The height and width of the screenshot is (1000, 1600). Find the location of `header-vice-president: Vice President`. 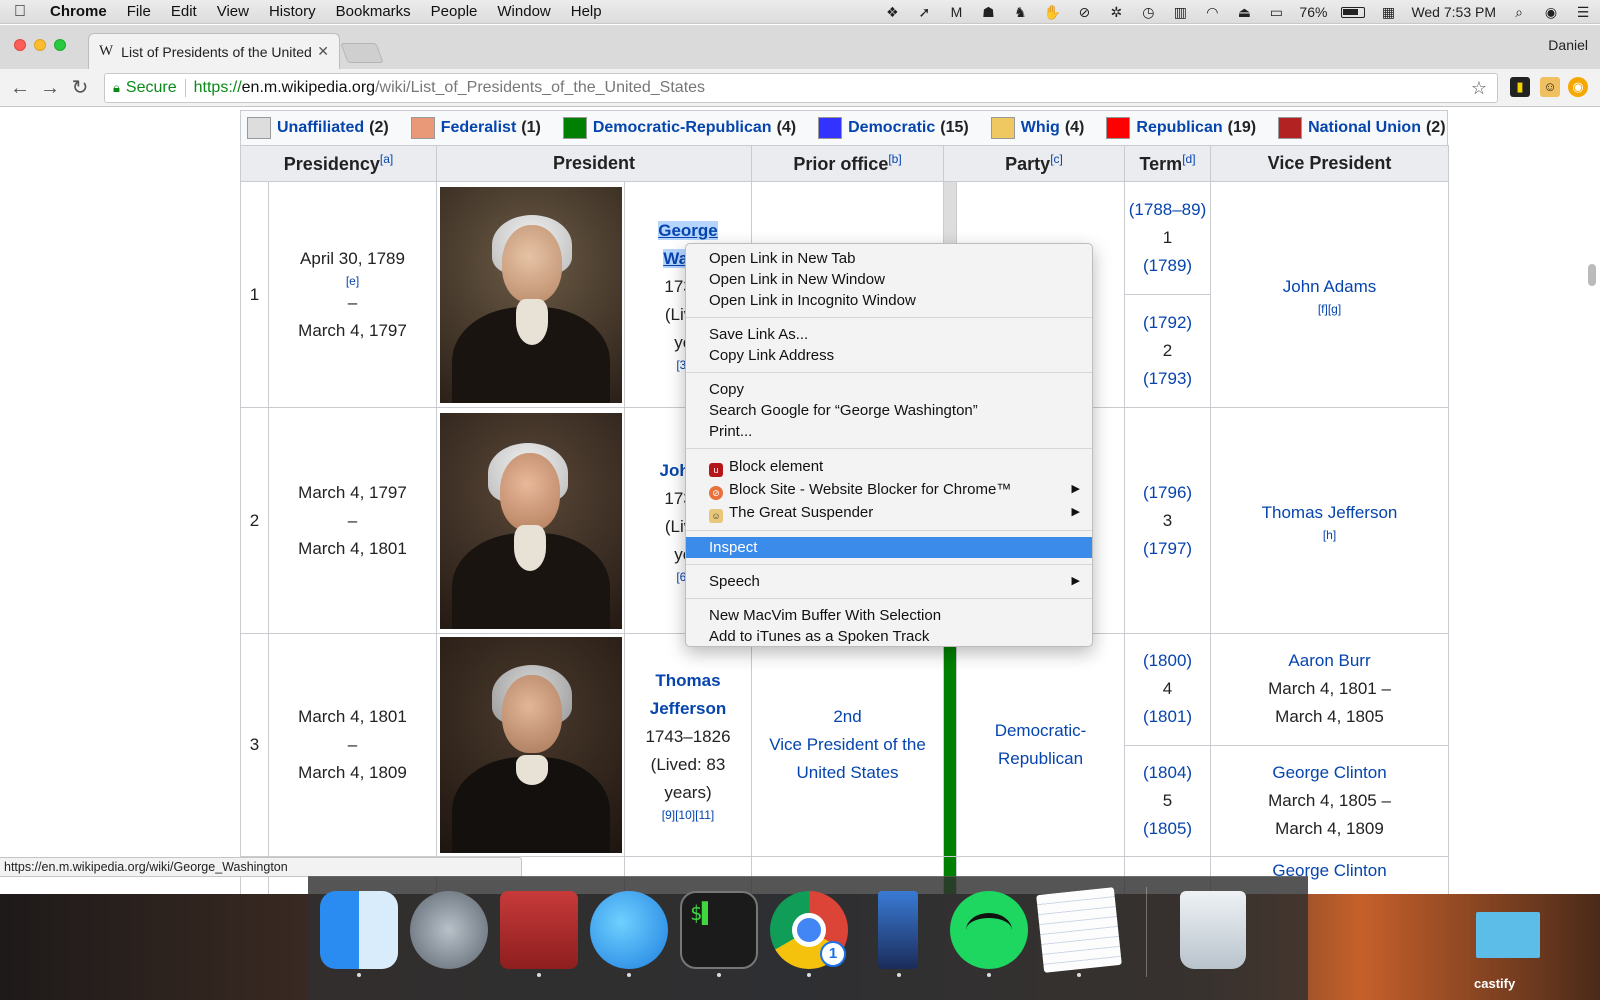

header-vice-president: Vice President is located at coordinates (1330, 163).